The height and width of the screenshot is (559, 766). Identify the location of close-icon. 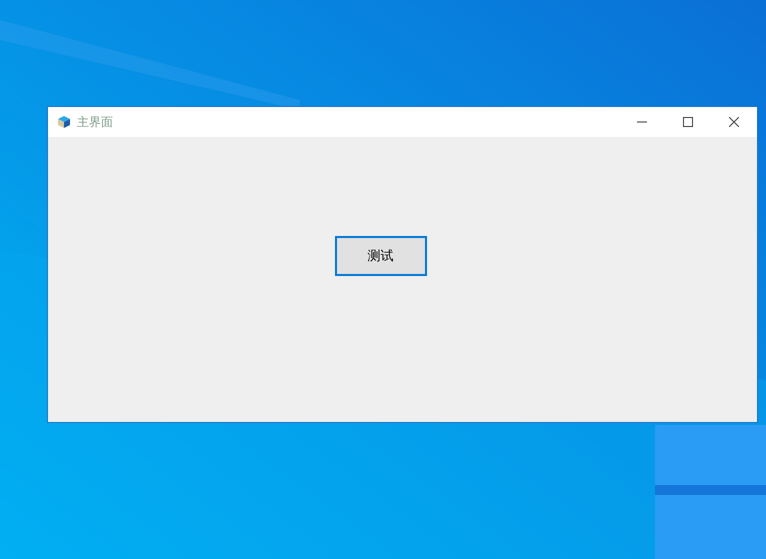
(734, 122).